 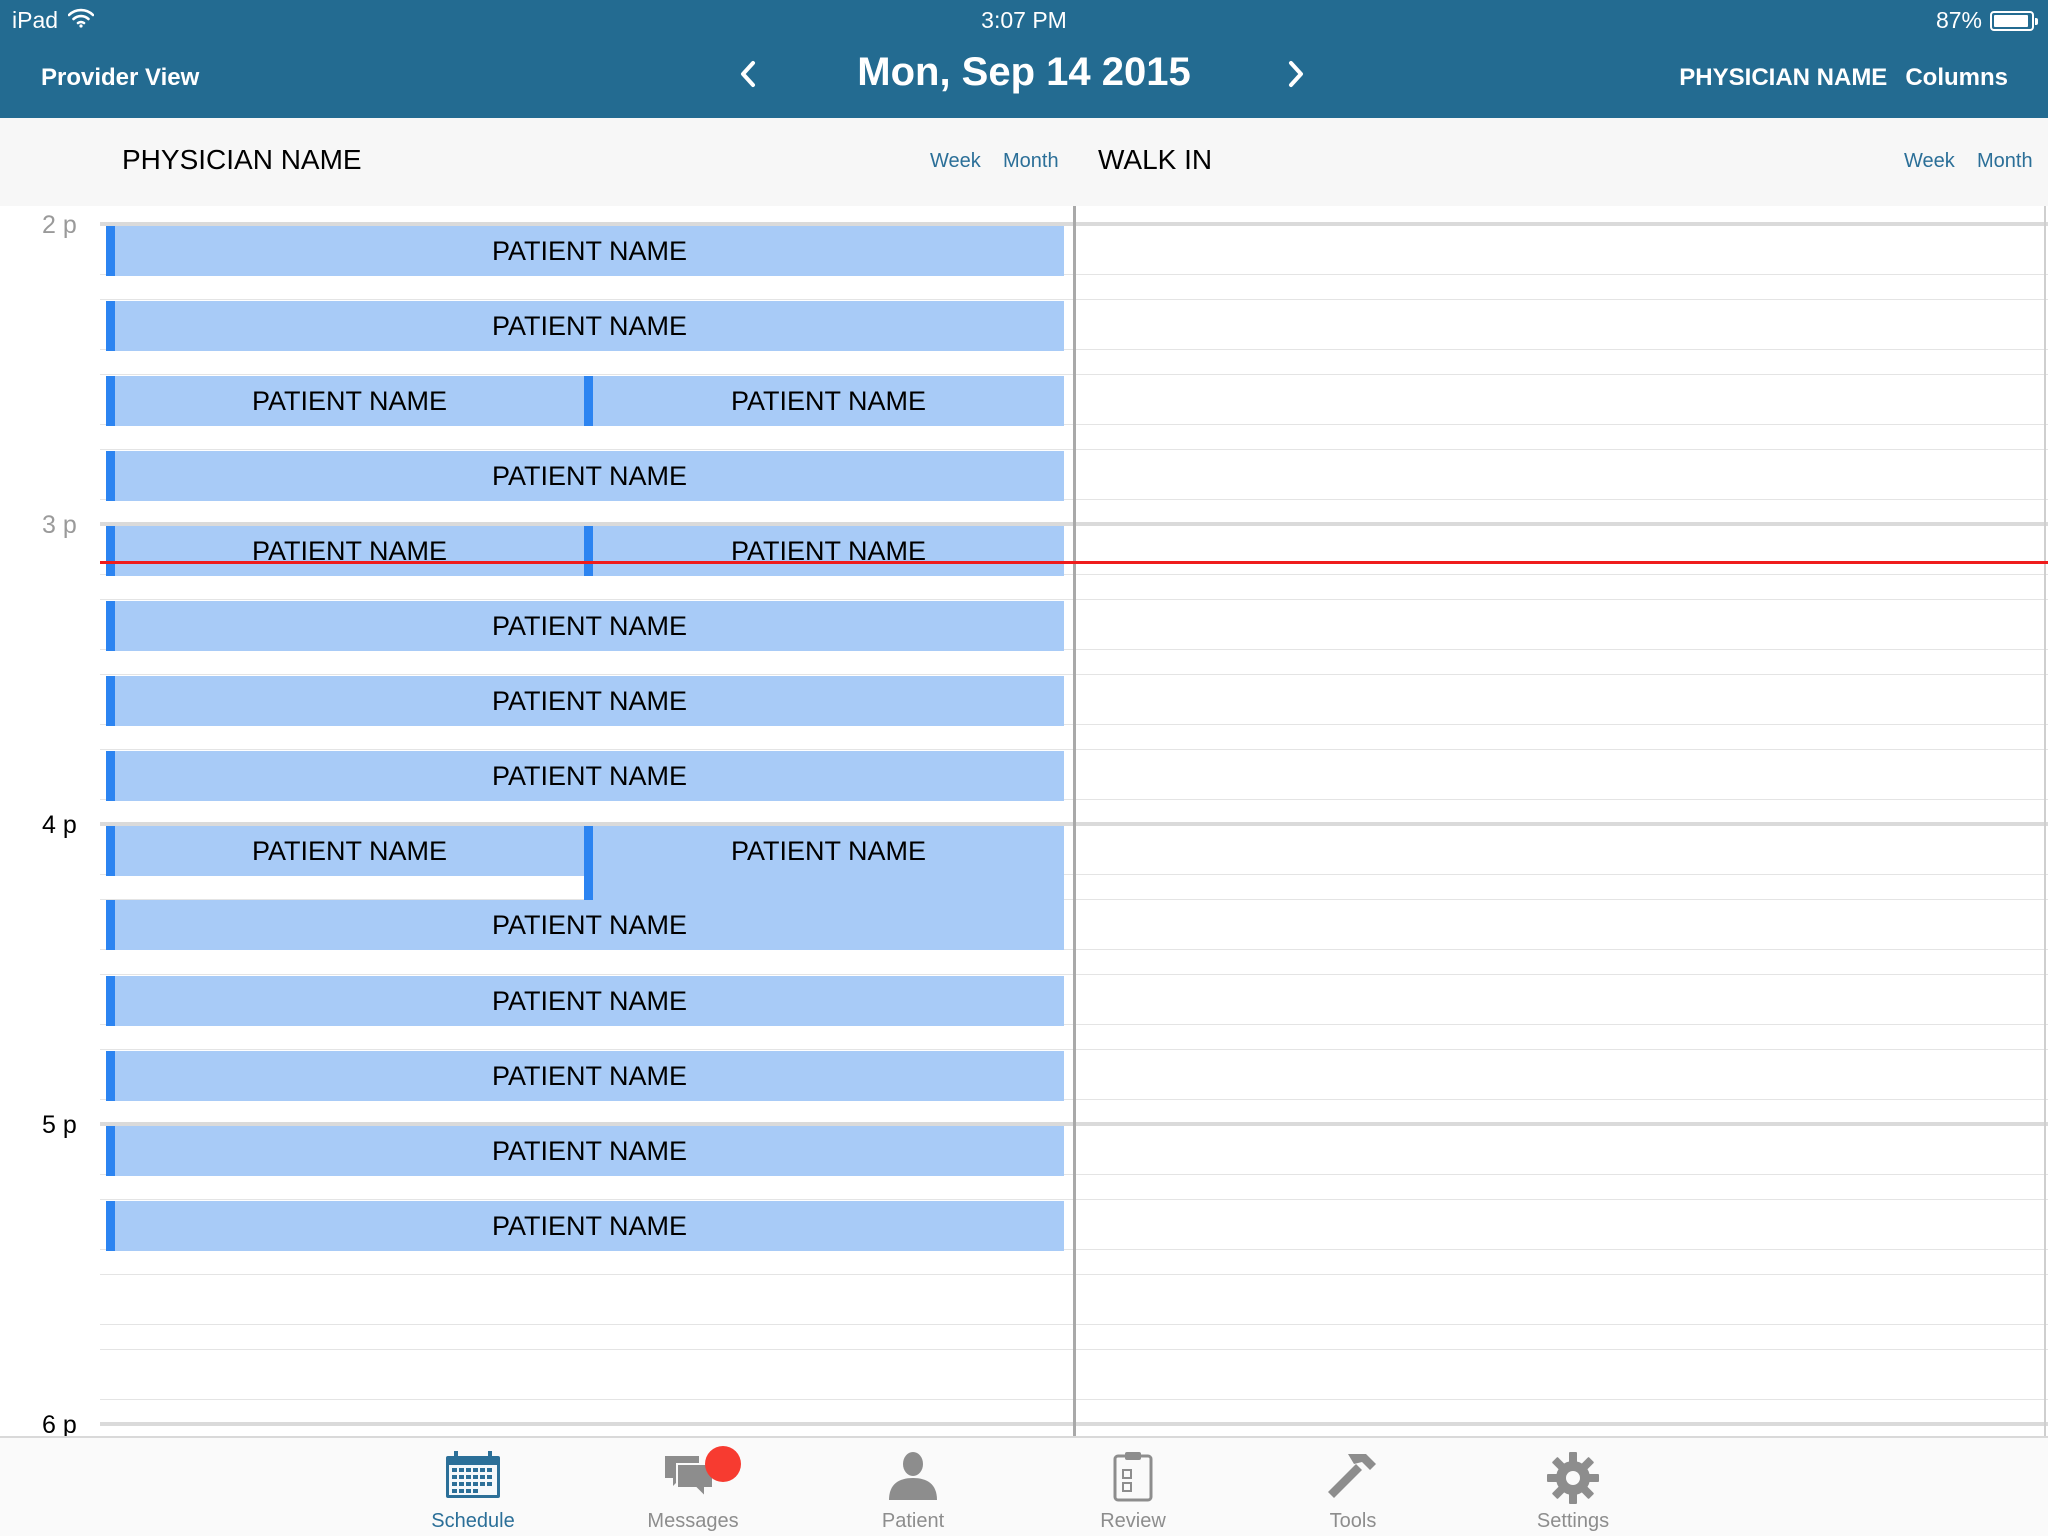 What do you see at coordinates (1958, 20) in the screenshot?
I see `battery-percent: 87%` at bounding box center [1958, 20].